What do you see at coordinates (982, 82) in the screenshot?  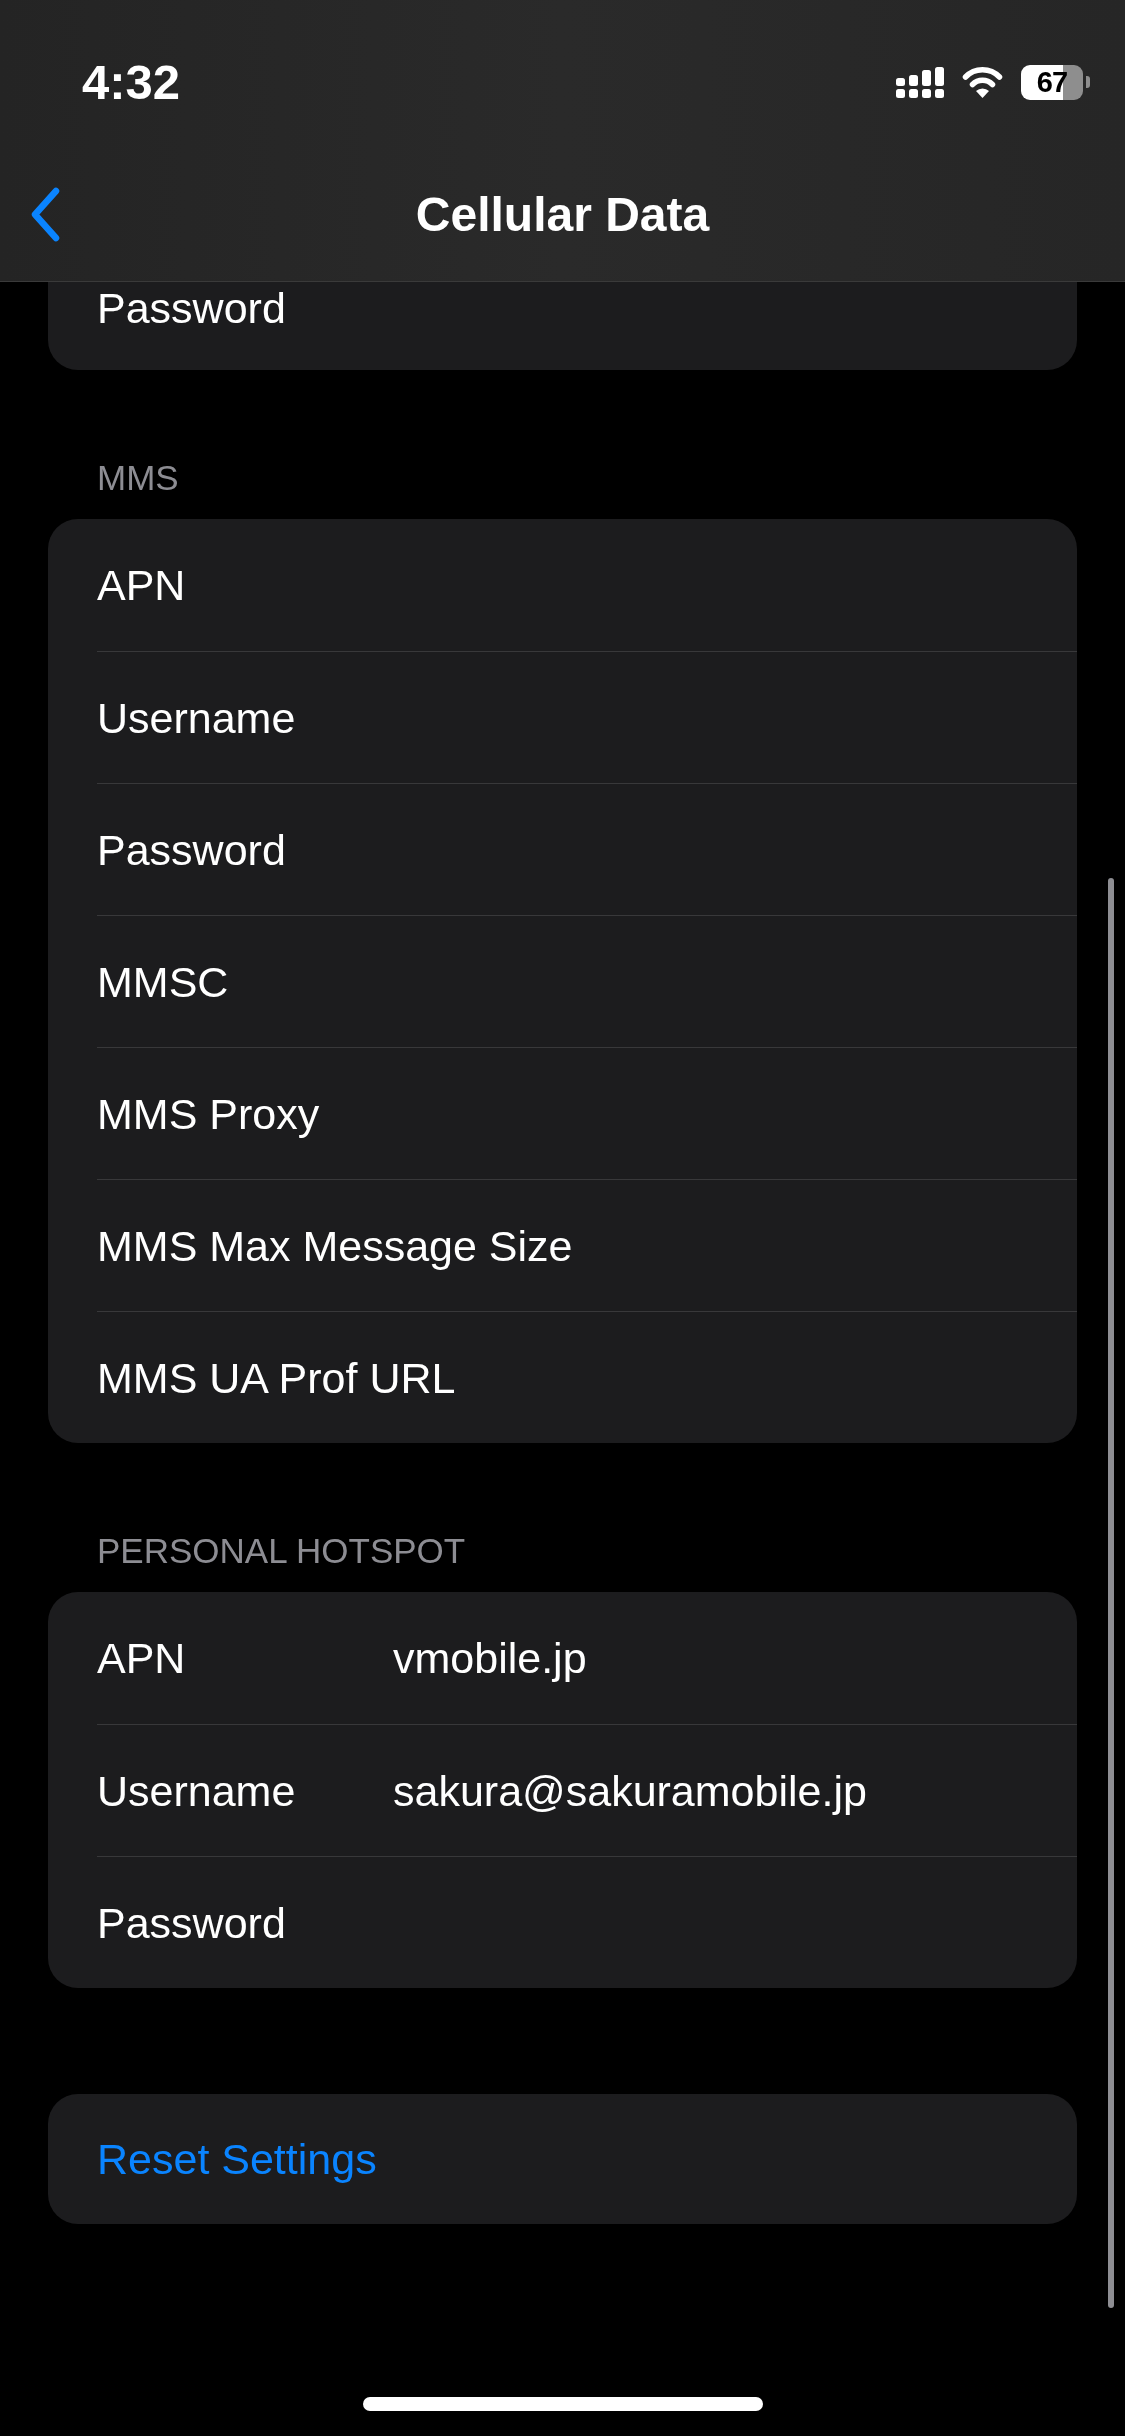 I see `wifi-icon` at bounding box center [982, 82].